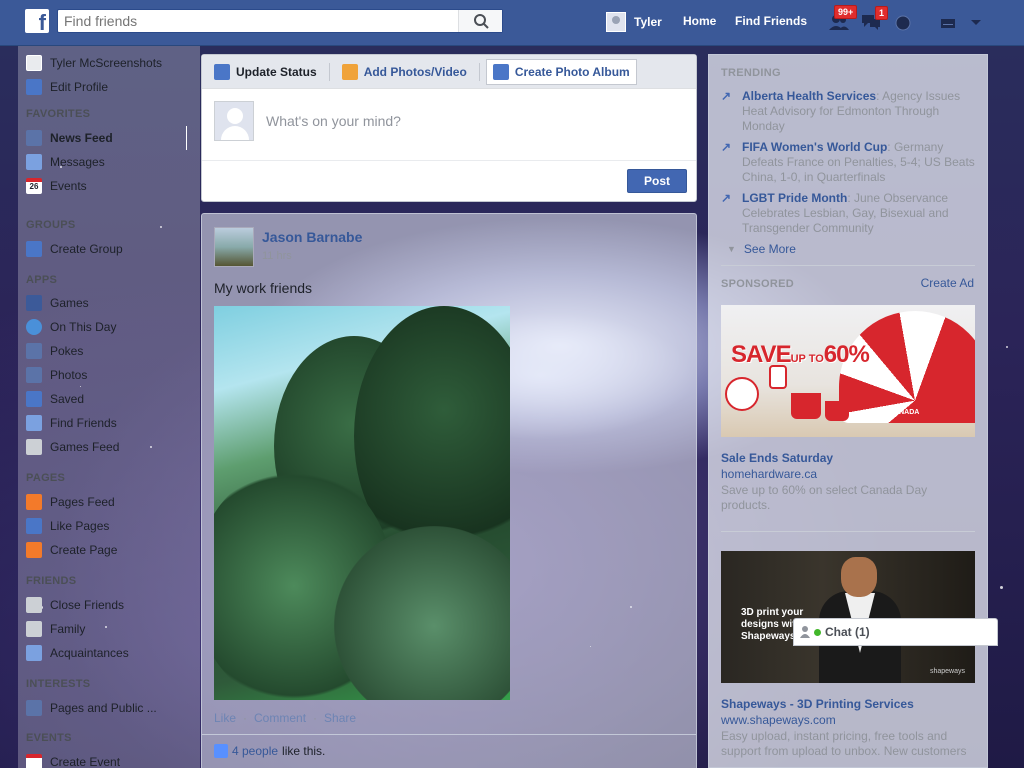 The height and width of the screenshot is (768, 1024). I want to click on sidebar-item-pokes: Pokes, so click(54, 351).